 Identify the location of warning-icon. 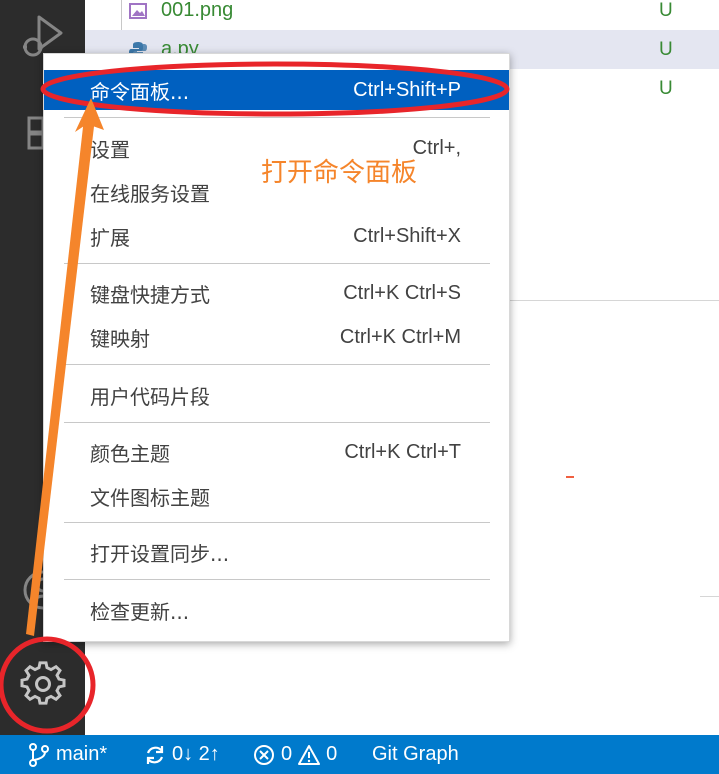
(309, 754).